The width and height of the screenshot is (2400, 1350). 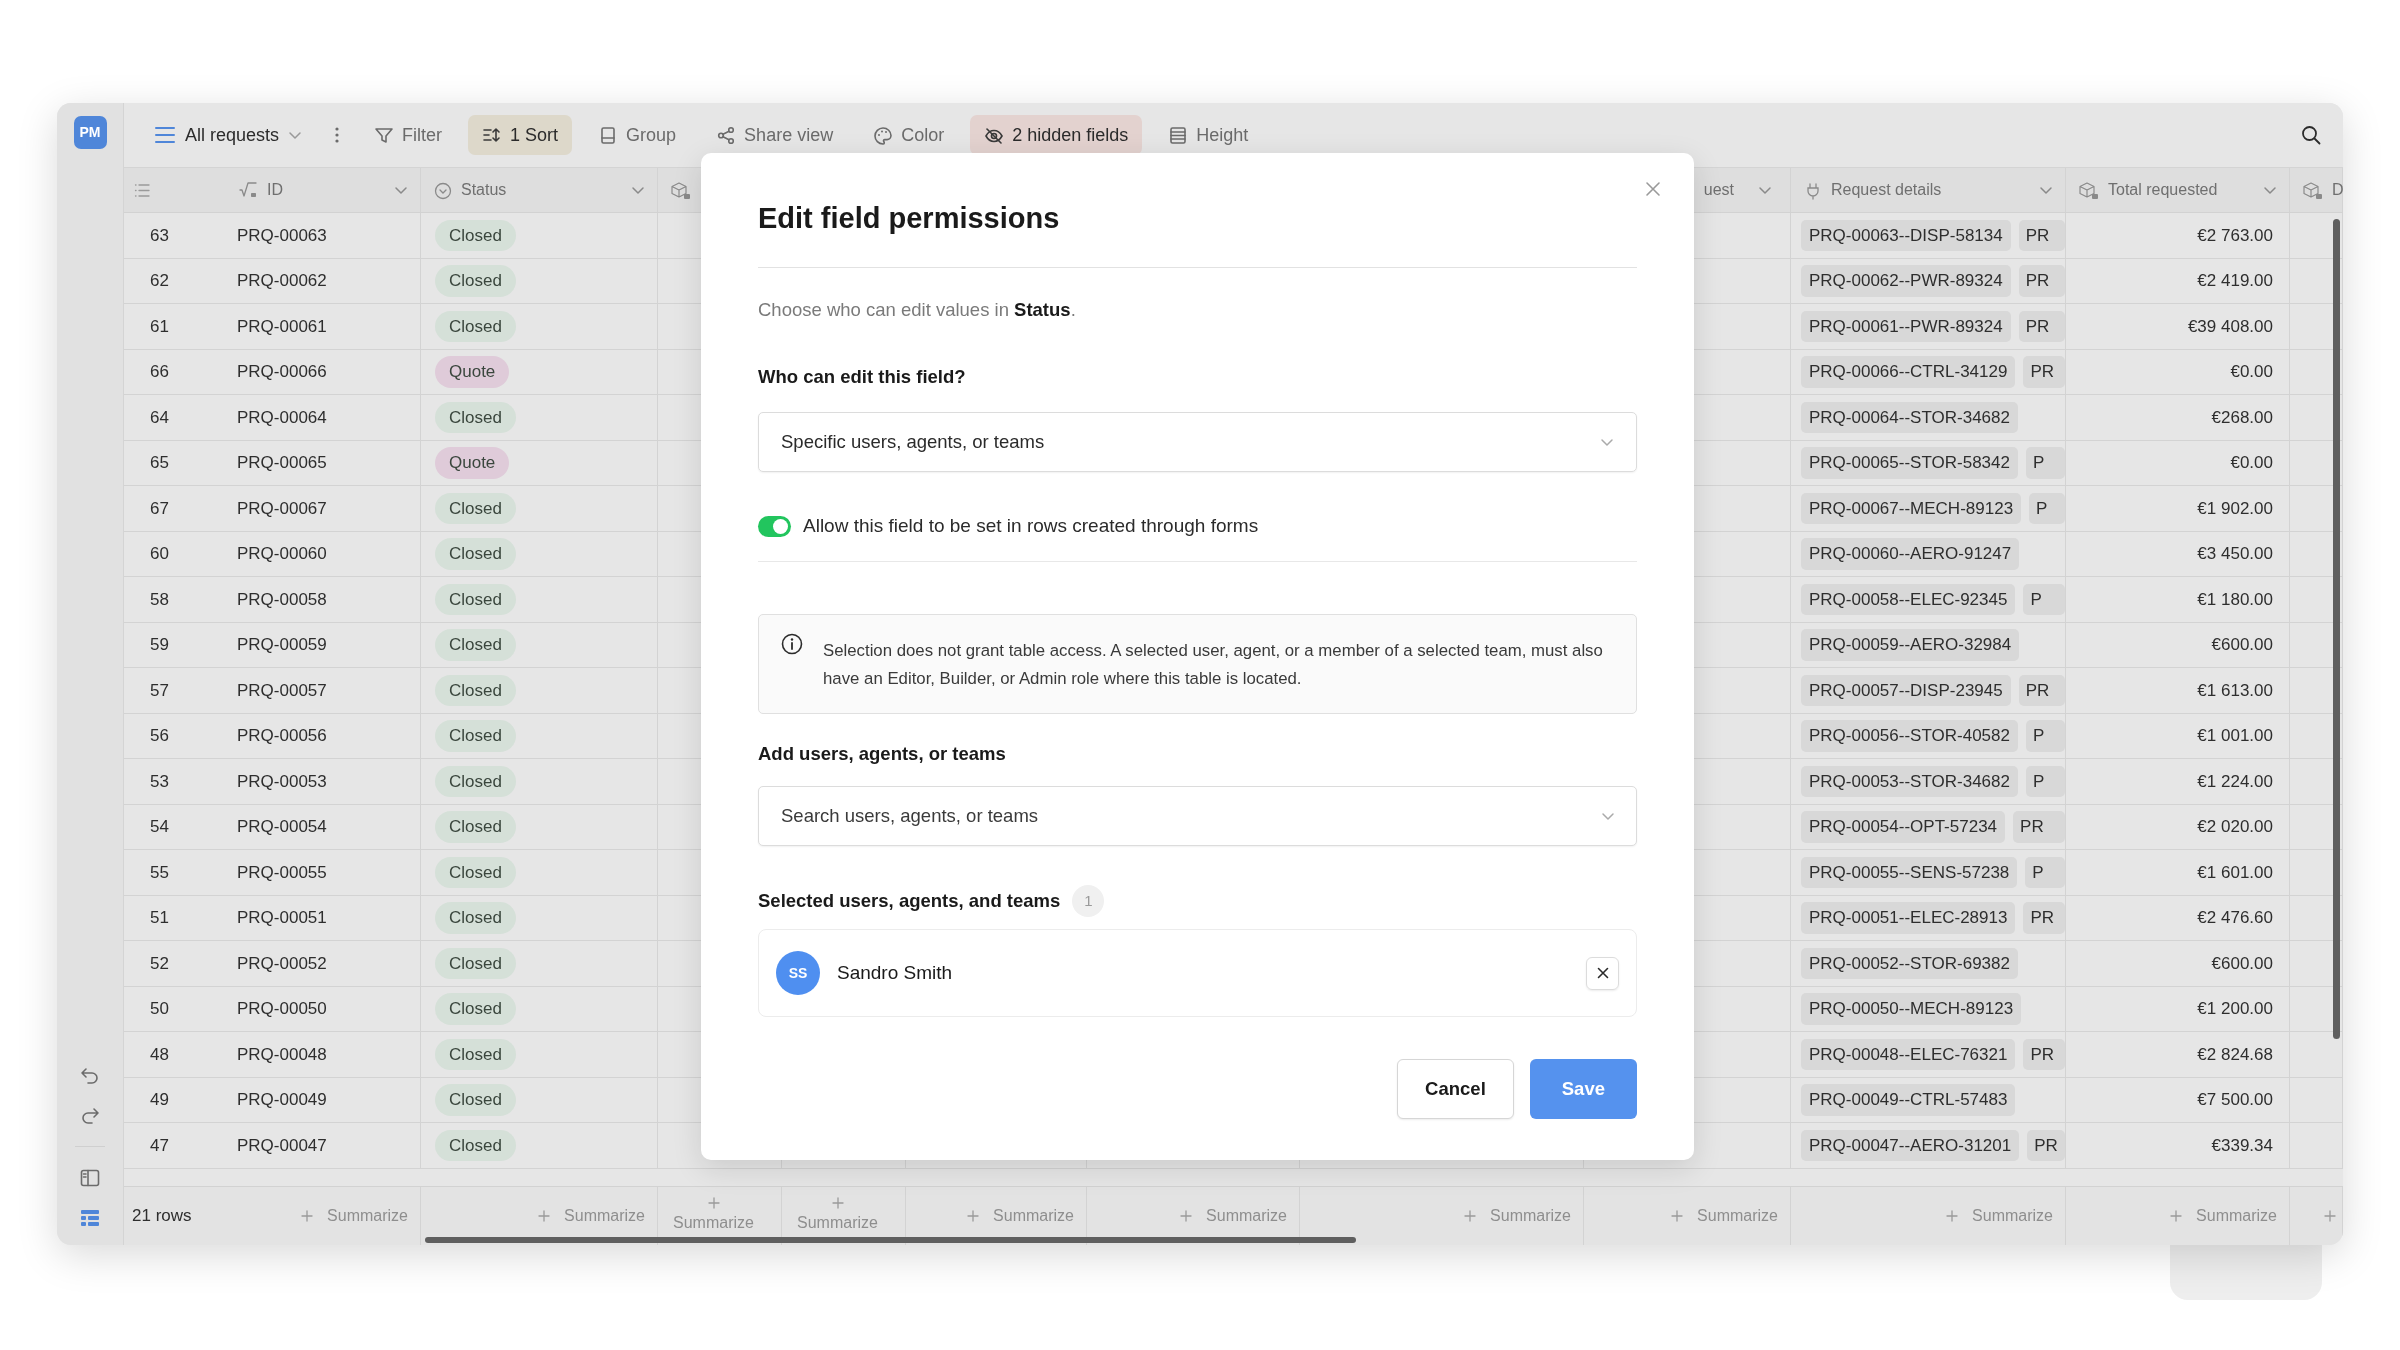 I want to click on column-header: Status, so click(x=542, y=190).